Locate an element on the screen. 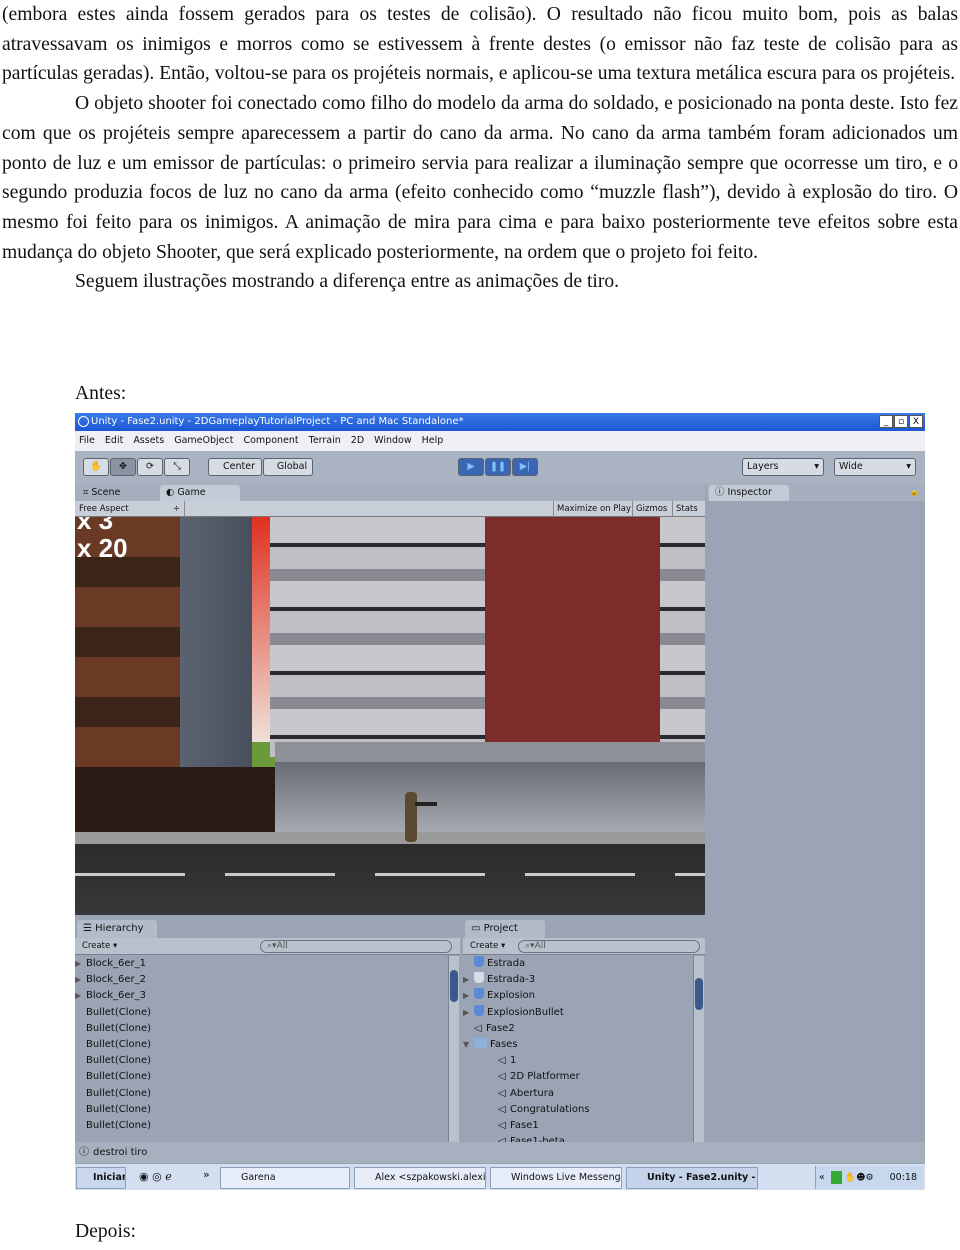 The width and height of the screenshot is (960, 1250). menu-edit: Edit is located at coordinates (114, 441).